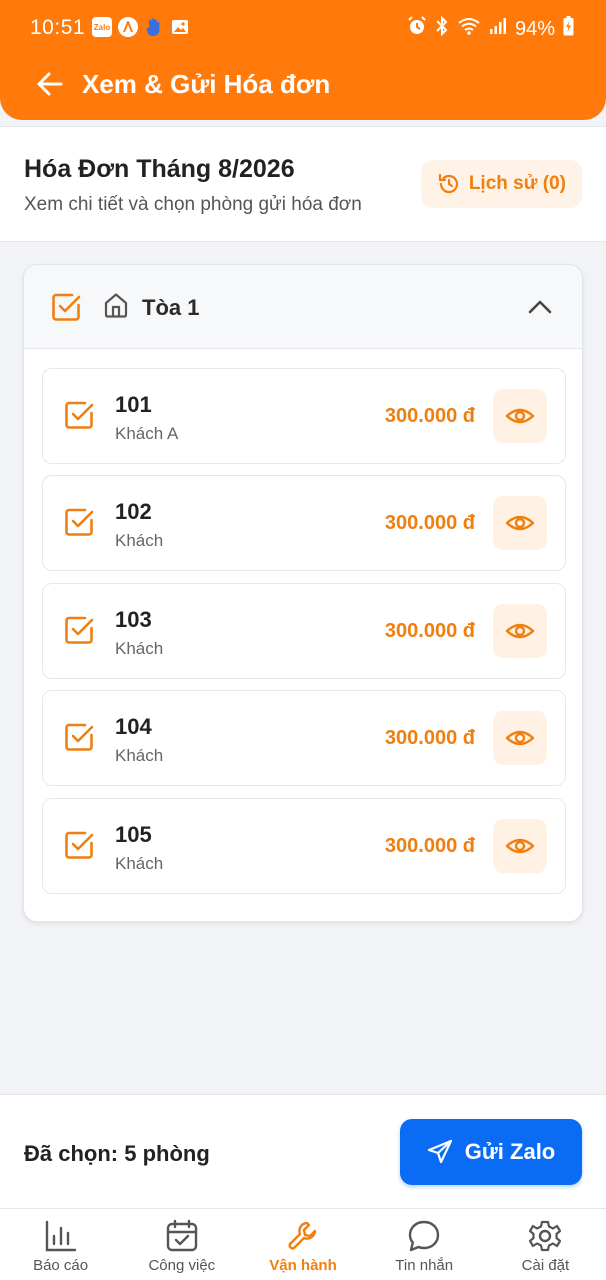 The width and height of the screenshot is (606, 1280). What do you see at coordinates (182, 1265) in the screenshot?
I see `nav-label: Công việc` at bounding box center [182, 1265].